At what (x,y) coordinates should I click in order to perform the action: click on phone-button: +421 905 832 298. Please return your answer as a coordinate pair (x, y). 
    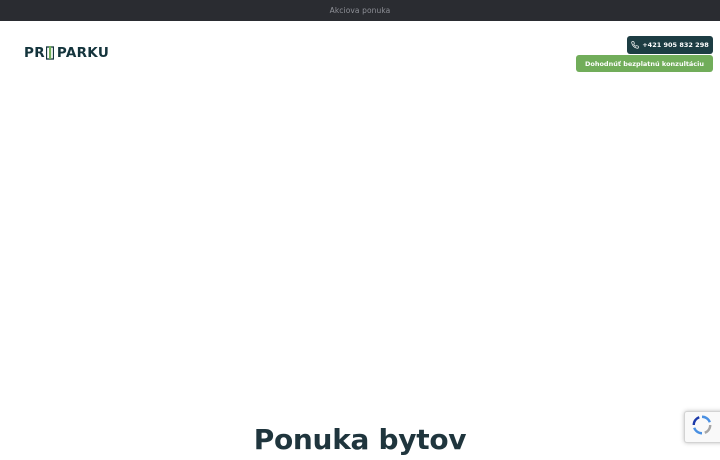
    Looking at the image, I should click on (670, 45).